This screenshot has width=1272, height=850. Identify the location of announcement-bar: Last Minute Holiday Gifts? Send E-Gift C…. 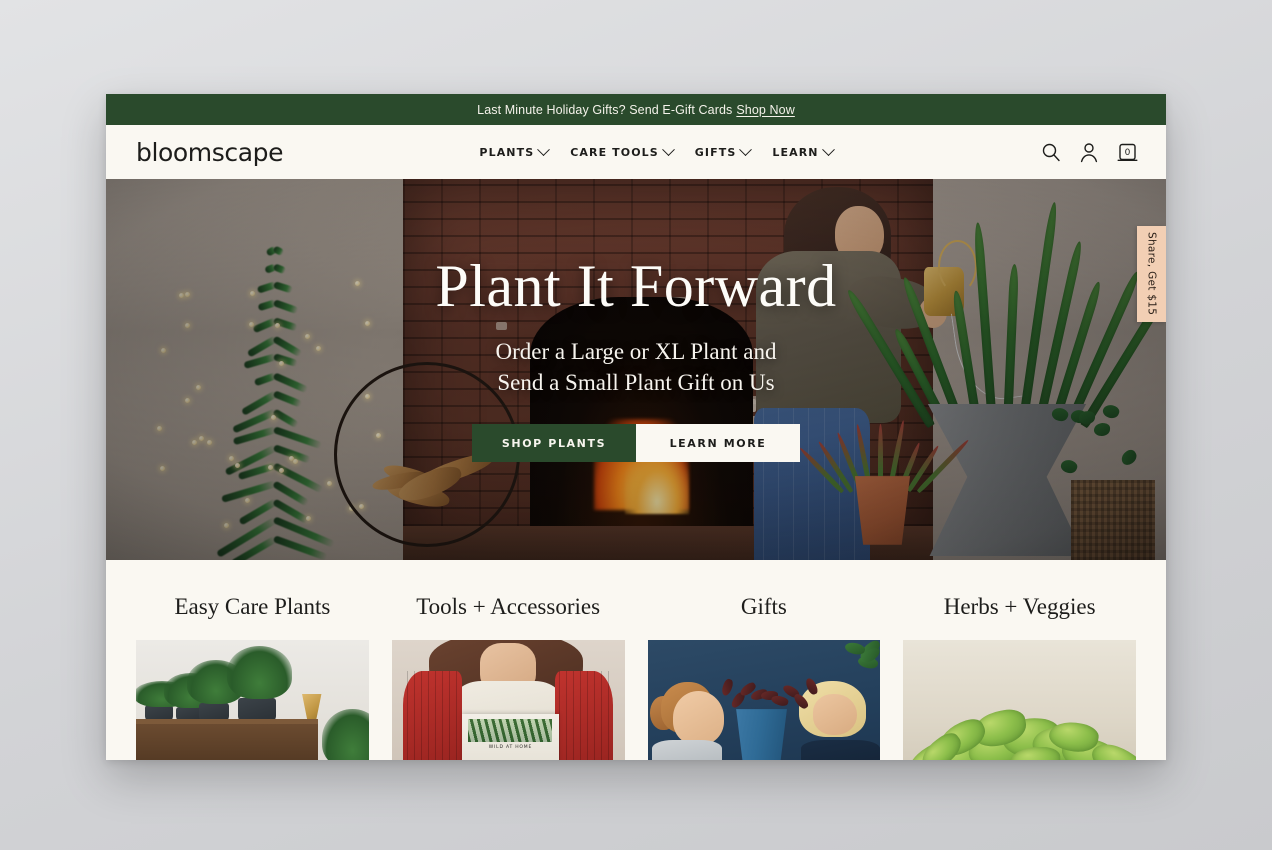
(636, 109).